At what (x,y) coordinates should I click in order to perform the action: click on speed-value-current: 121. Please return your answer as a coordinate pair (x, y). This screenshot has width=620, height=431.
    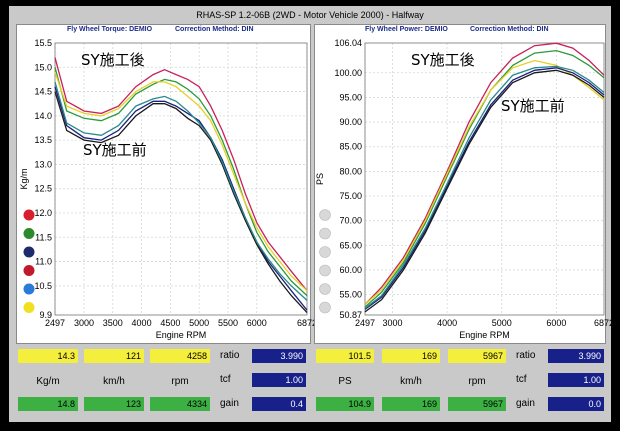
    Looking at the image, I should click on (114, 356).